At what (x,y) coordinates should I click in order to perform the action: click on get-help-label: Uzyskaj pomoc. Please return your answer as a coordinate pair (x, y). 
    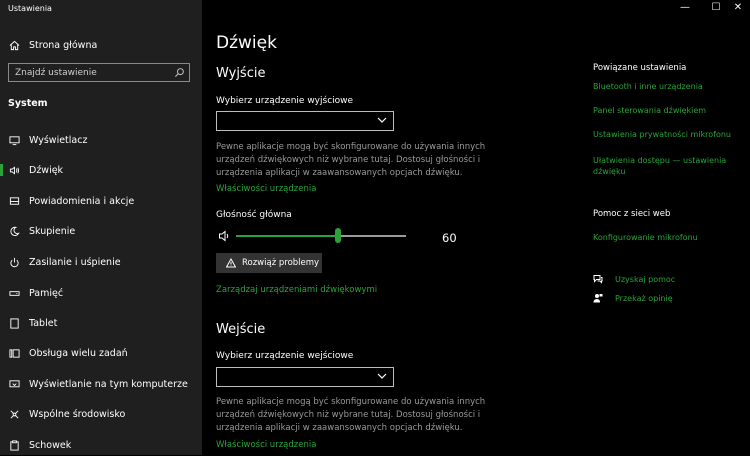
    Looking at the image, I should click on (645, 279).